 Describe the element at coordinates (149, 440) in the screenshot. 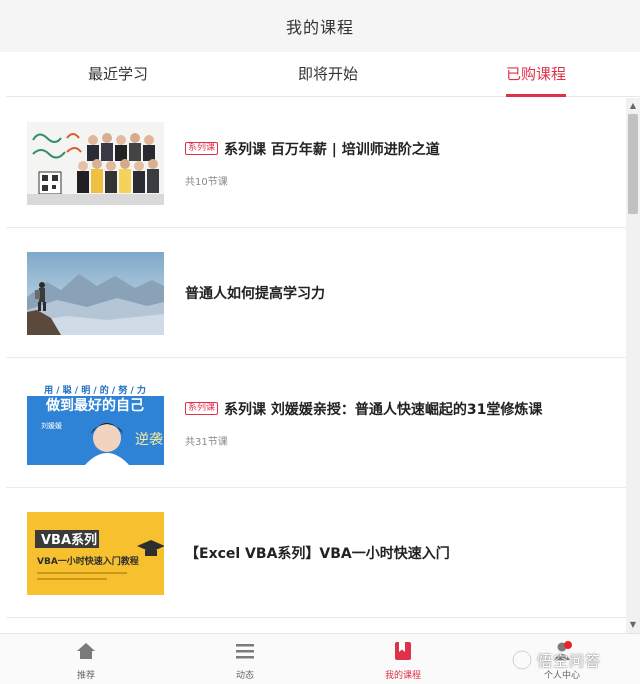

I see `thumb-sub-text: 逆袭` at that location.